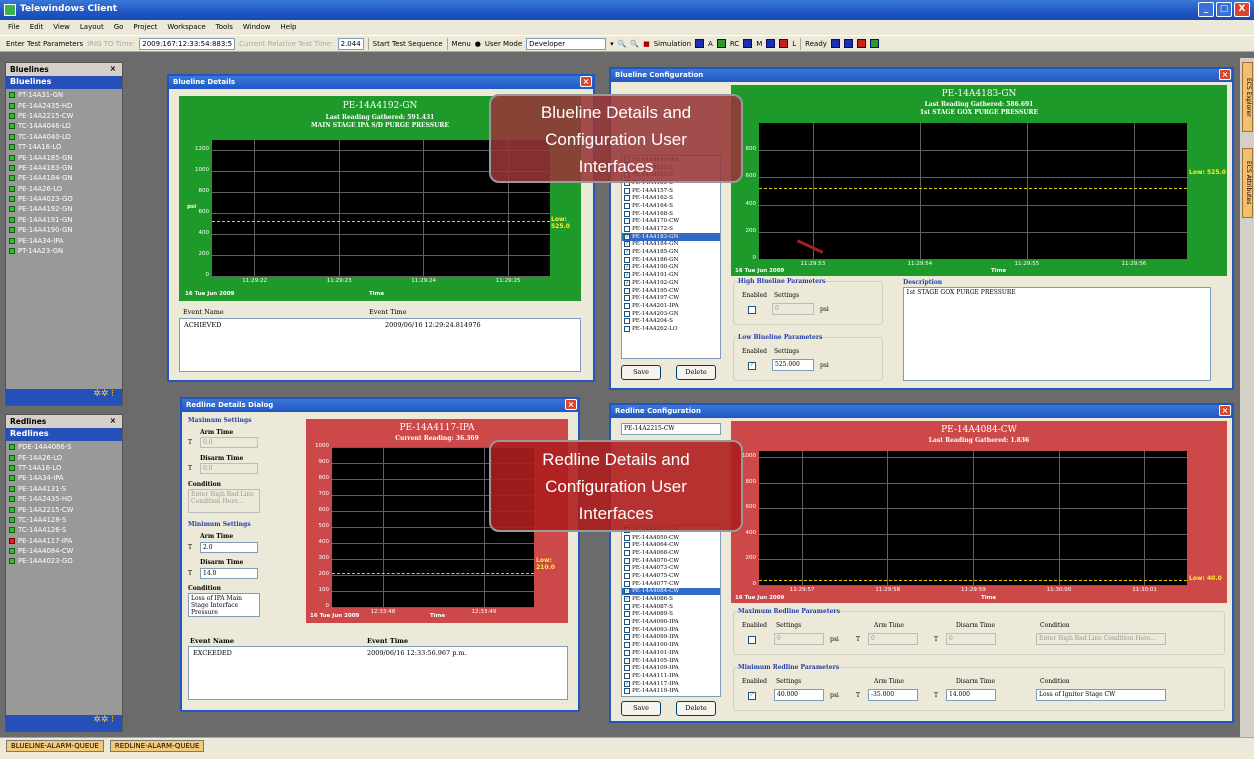 This screenshot has width=1254, height=759. What do you see at coordinates (64, 397) in the screenshot?
I see `bluelines-footer-tools: ✲✲ ⁝` at bounding box center [64, 397].